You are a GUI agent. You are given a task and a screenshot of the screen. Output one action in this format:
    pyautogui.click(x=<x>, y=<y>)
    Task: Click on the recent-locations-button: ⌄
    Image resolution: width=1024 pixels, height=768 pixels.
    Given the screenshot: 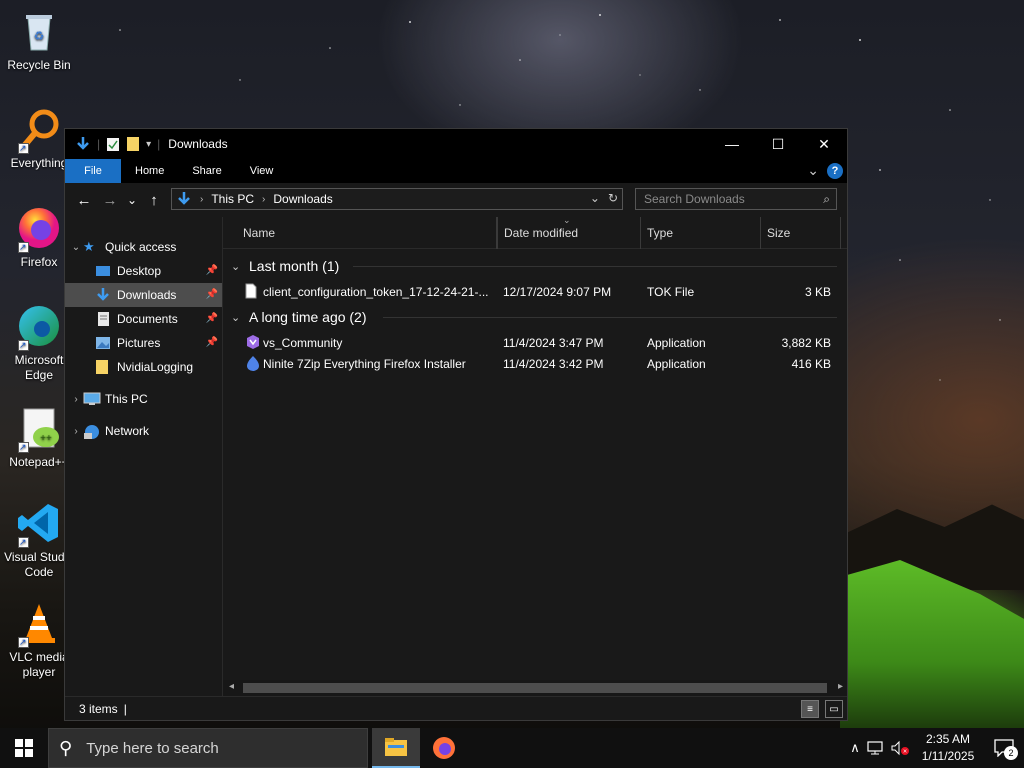 What is the action you would take?
    pyautogui.click(x=132, y=200)
    